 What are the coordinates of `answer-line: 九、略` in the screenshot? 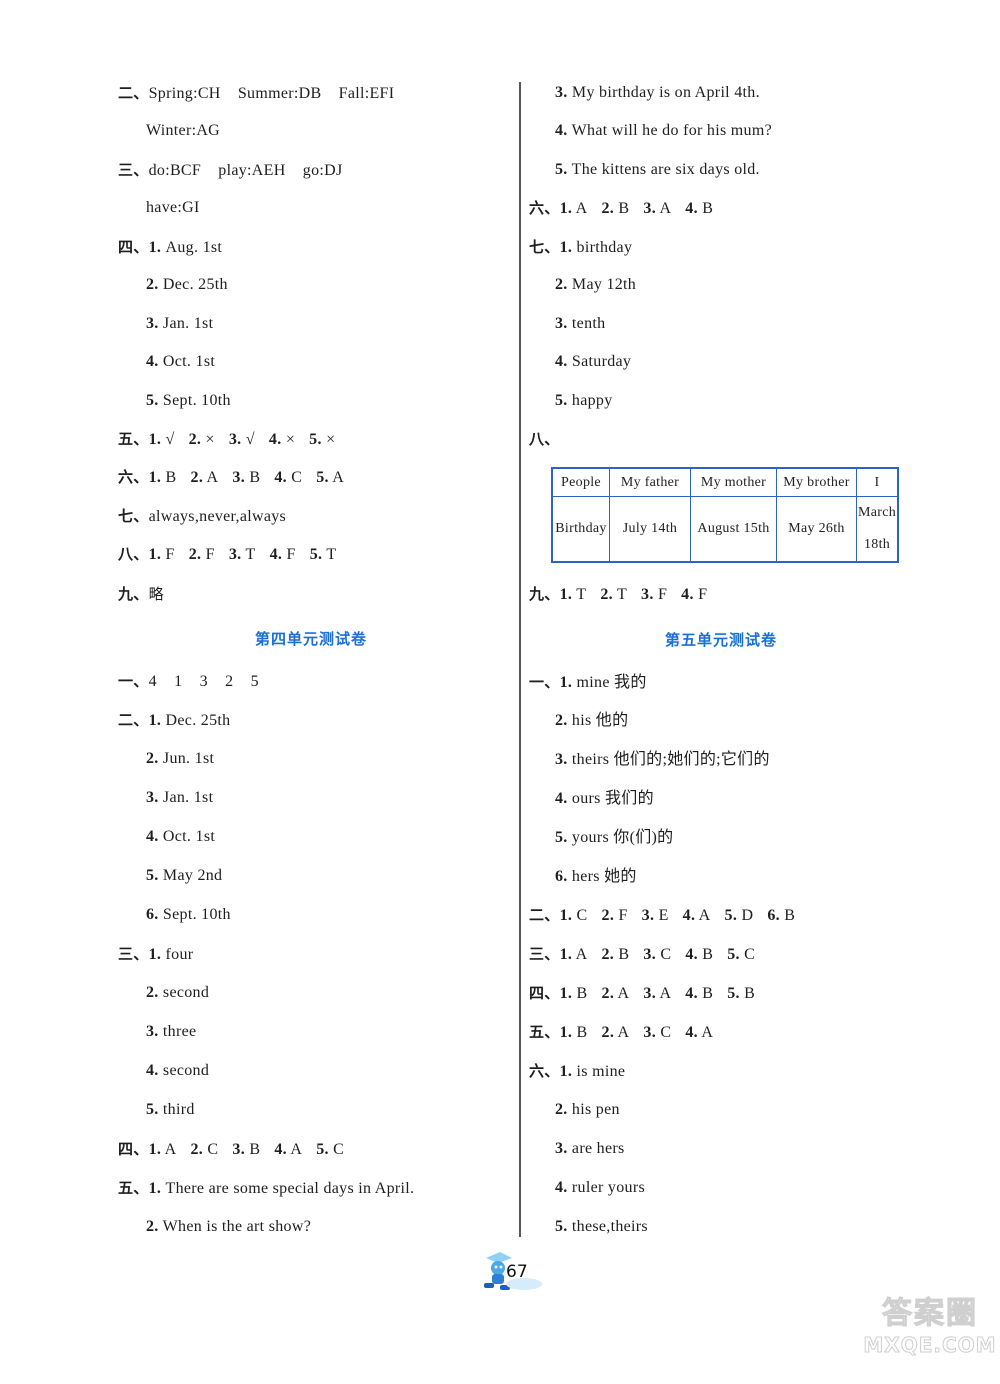 It's located at (141, 594).